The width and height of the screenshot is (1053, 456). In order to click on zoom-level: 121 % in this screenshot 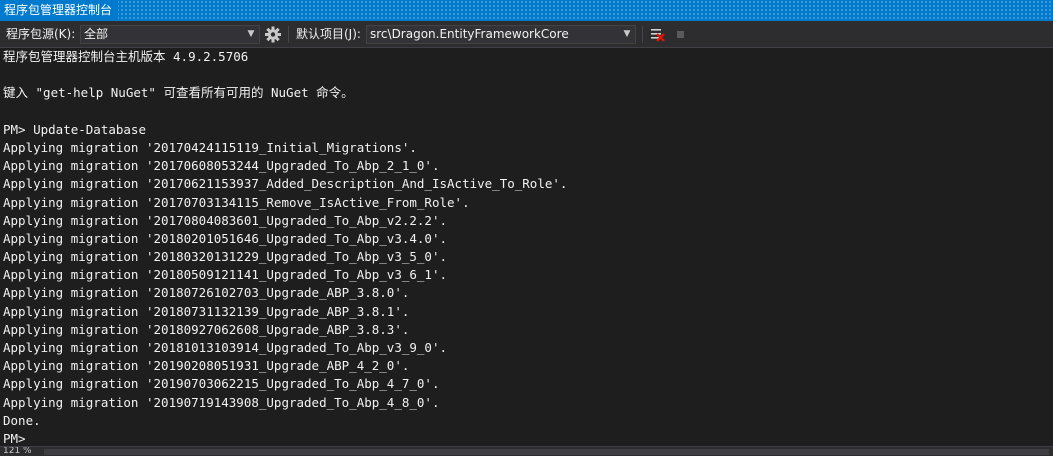, I will do `click(17, 451)`.